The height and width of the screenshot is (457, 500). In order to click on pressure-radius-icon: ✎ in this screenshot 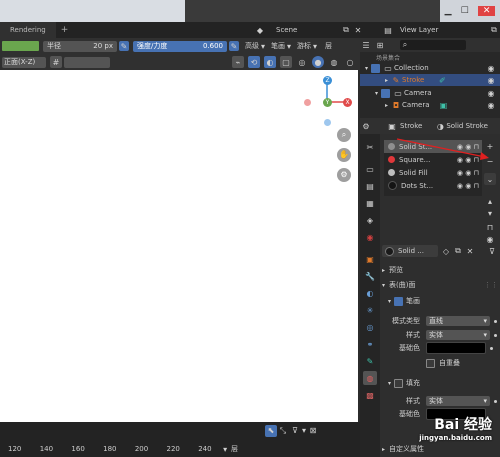, I will do `click(124, 46)`.